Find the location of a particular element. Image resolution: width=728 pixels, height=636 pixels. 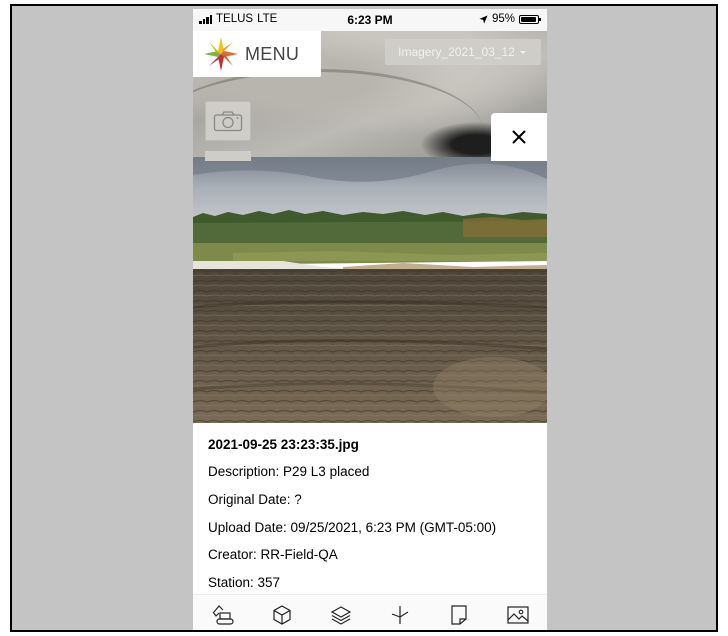

toolbar-button-equipment is located at coordinates (223, 615).